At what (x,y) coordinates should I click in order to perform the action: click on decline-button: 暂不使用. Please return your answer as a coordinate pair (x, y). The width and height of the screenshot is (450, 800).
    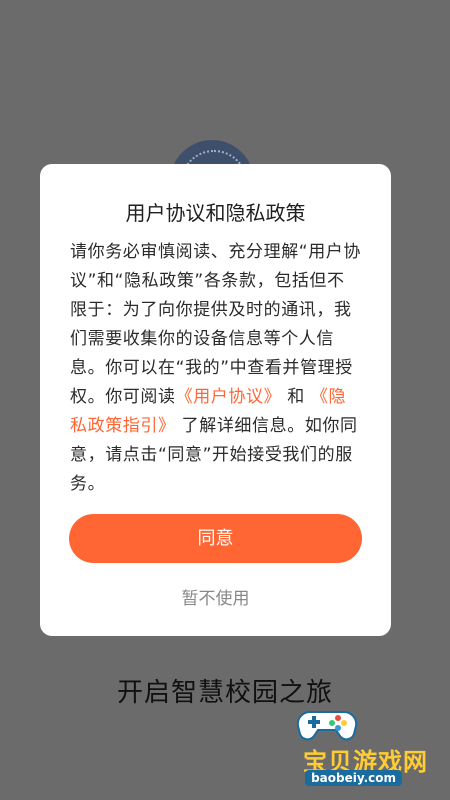
    Looking at the image, I should click on (215, 596).